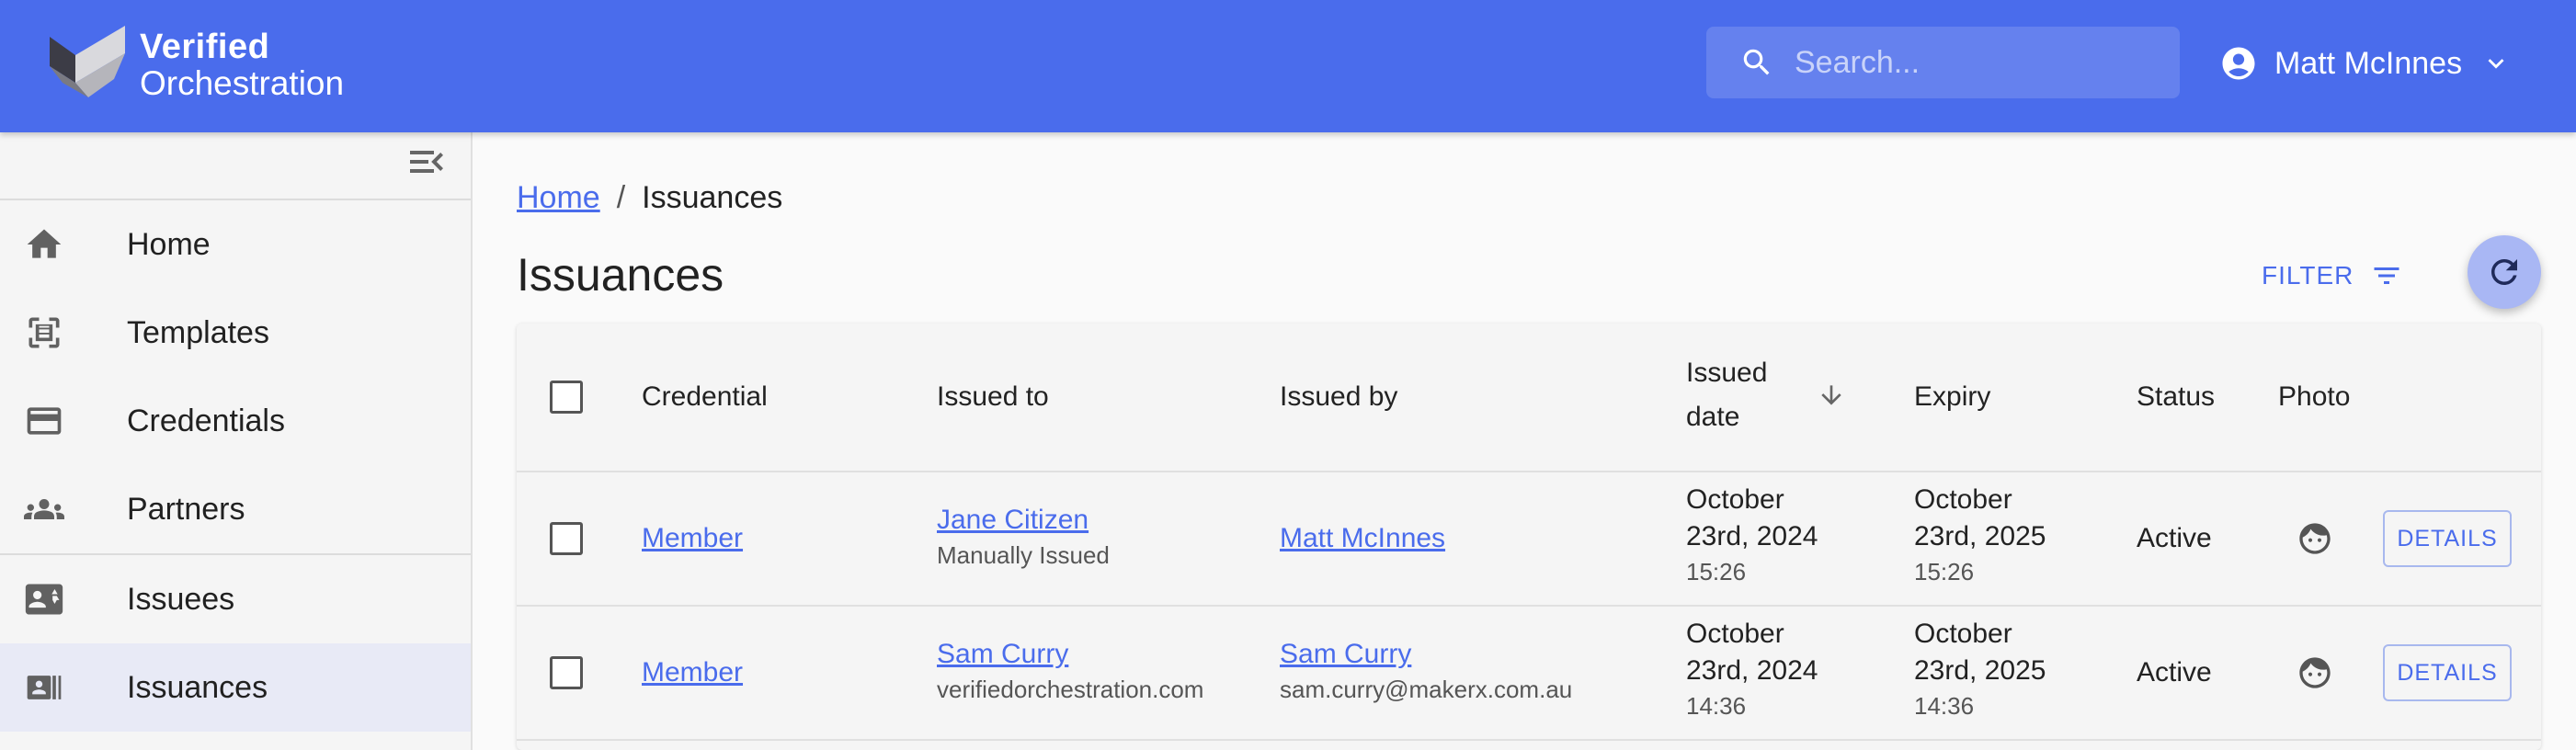  What do you see at coordinates (558, 197) in the screenshot?
I see `breadcrumb-home-link: Home` at bounding box center [558, 197].